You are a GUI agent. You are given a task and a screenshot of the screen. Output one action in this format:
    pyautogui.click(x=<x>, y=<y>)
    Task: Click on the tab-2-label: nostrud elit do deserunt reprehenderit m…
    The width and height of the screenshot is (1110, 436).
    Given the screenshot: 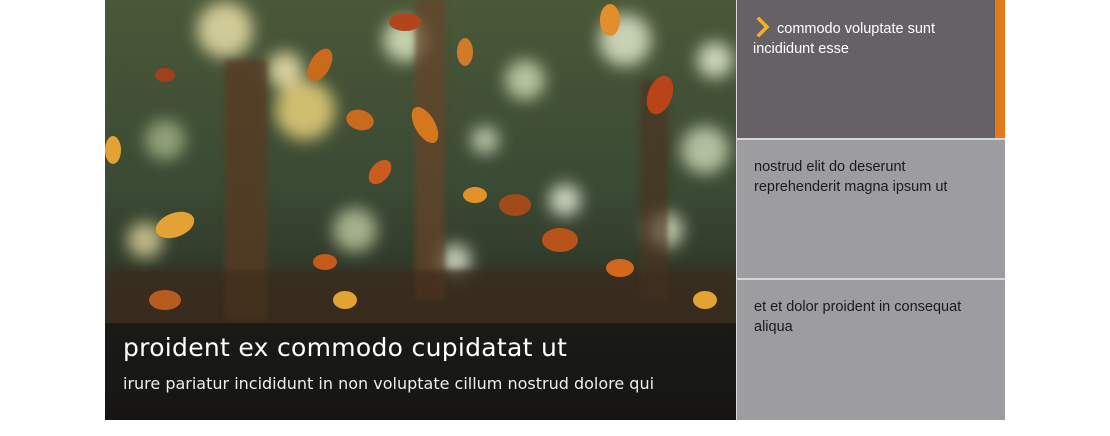 What is the action you would take?
    pyautogui.click(x=851, y=177)
    